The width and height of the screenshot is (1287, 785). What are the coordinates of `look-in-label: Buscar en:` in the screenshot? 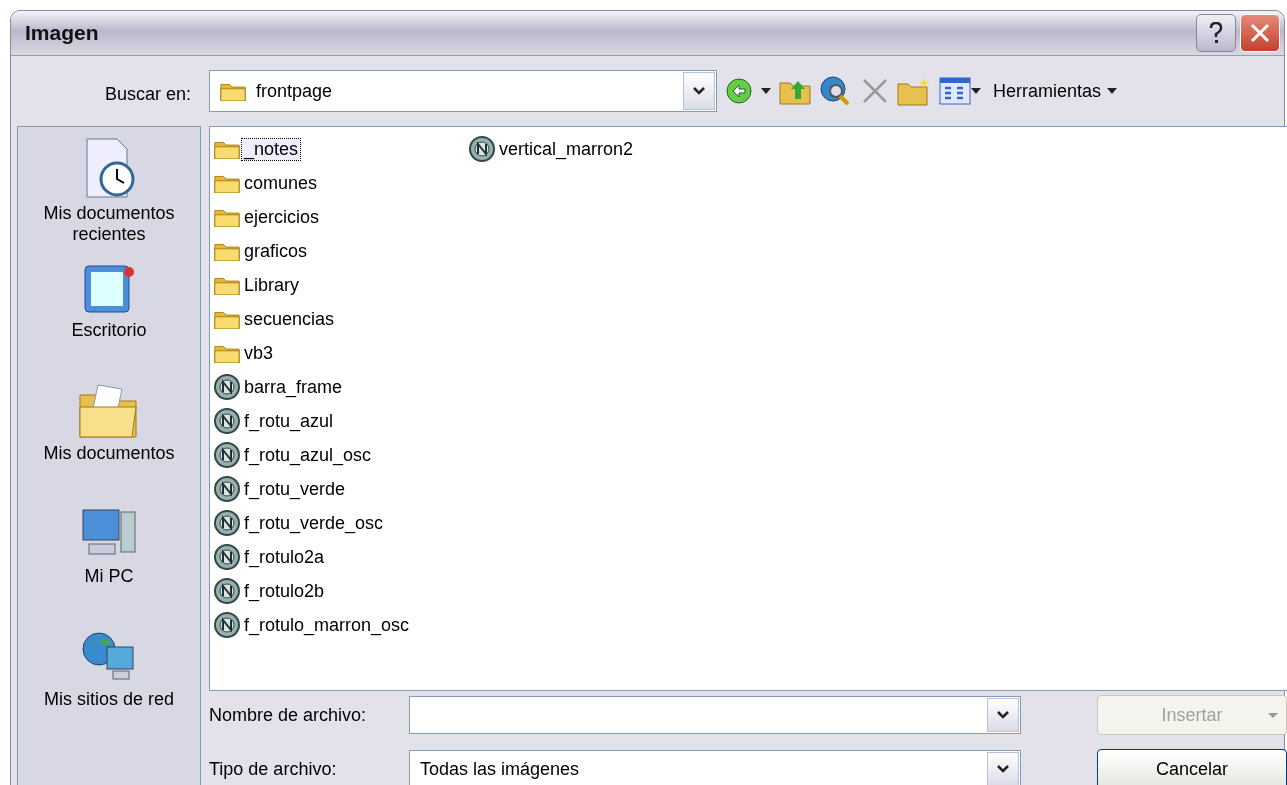 It's located at (147, 94).